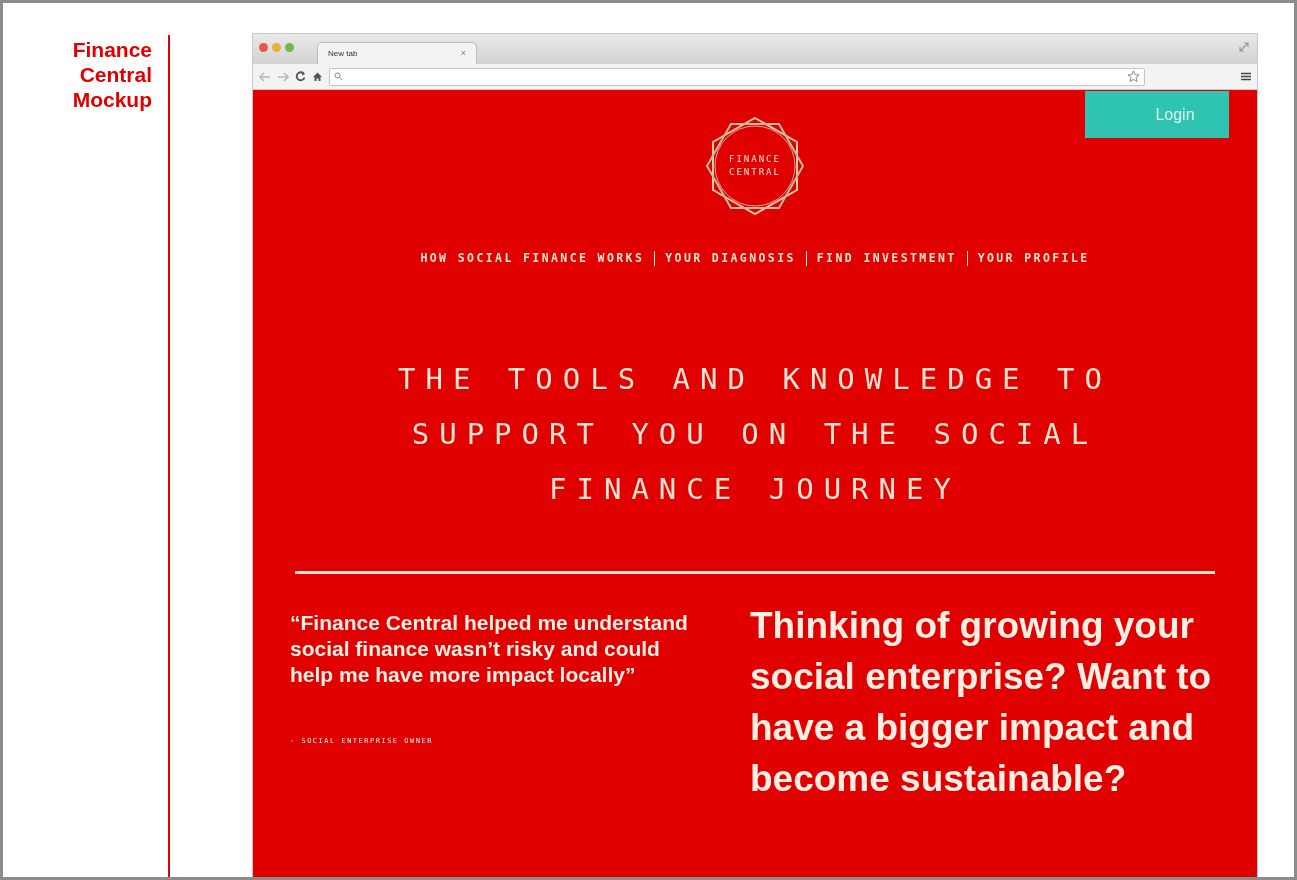 This screenshot has width=1297, height=880. Describe the element at coordinates (276, 47) in the screenshot. I see `minimize-window-icon` at that location.